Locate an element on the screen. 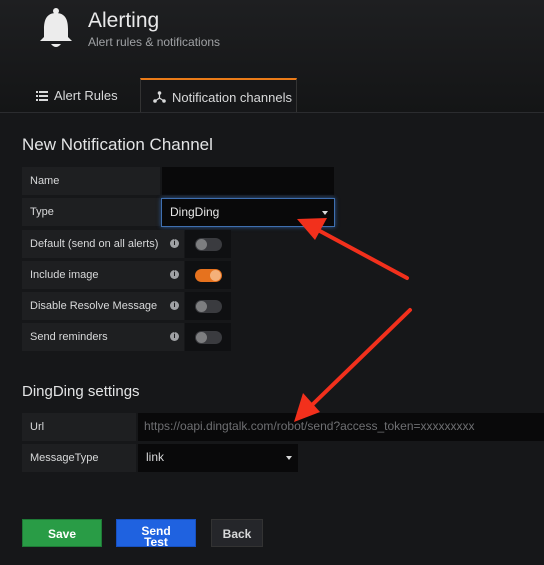 The height and width of the screenshot is (565, 544). type-select: DingDing is located at coordinates (248, 212).